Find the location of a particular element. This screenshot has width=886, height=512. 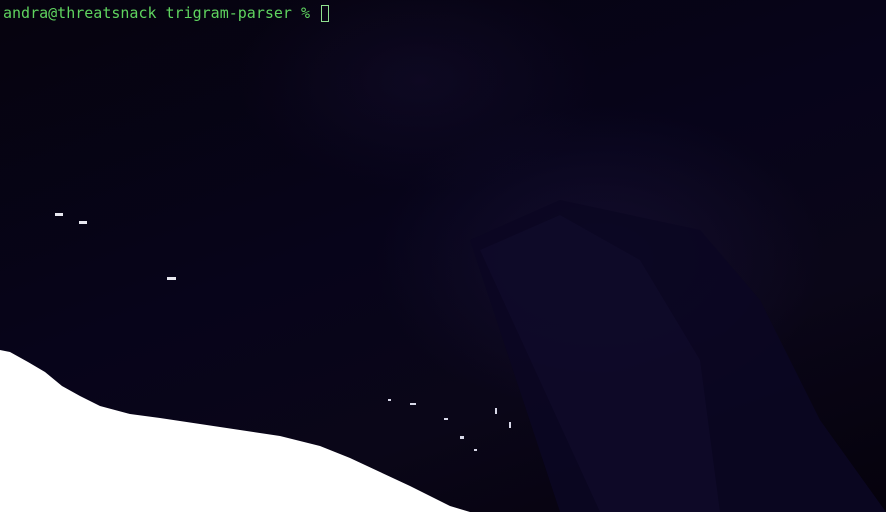

prompt-symbol: % is located at coordinates (305, 13).